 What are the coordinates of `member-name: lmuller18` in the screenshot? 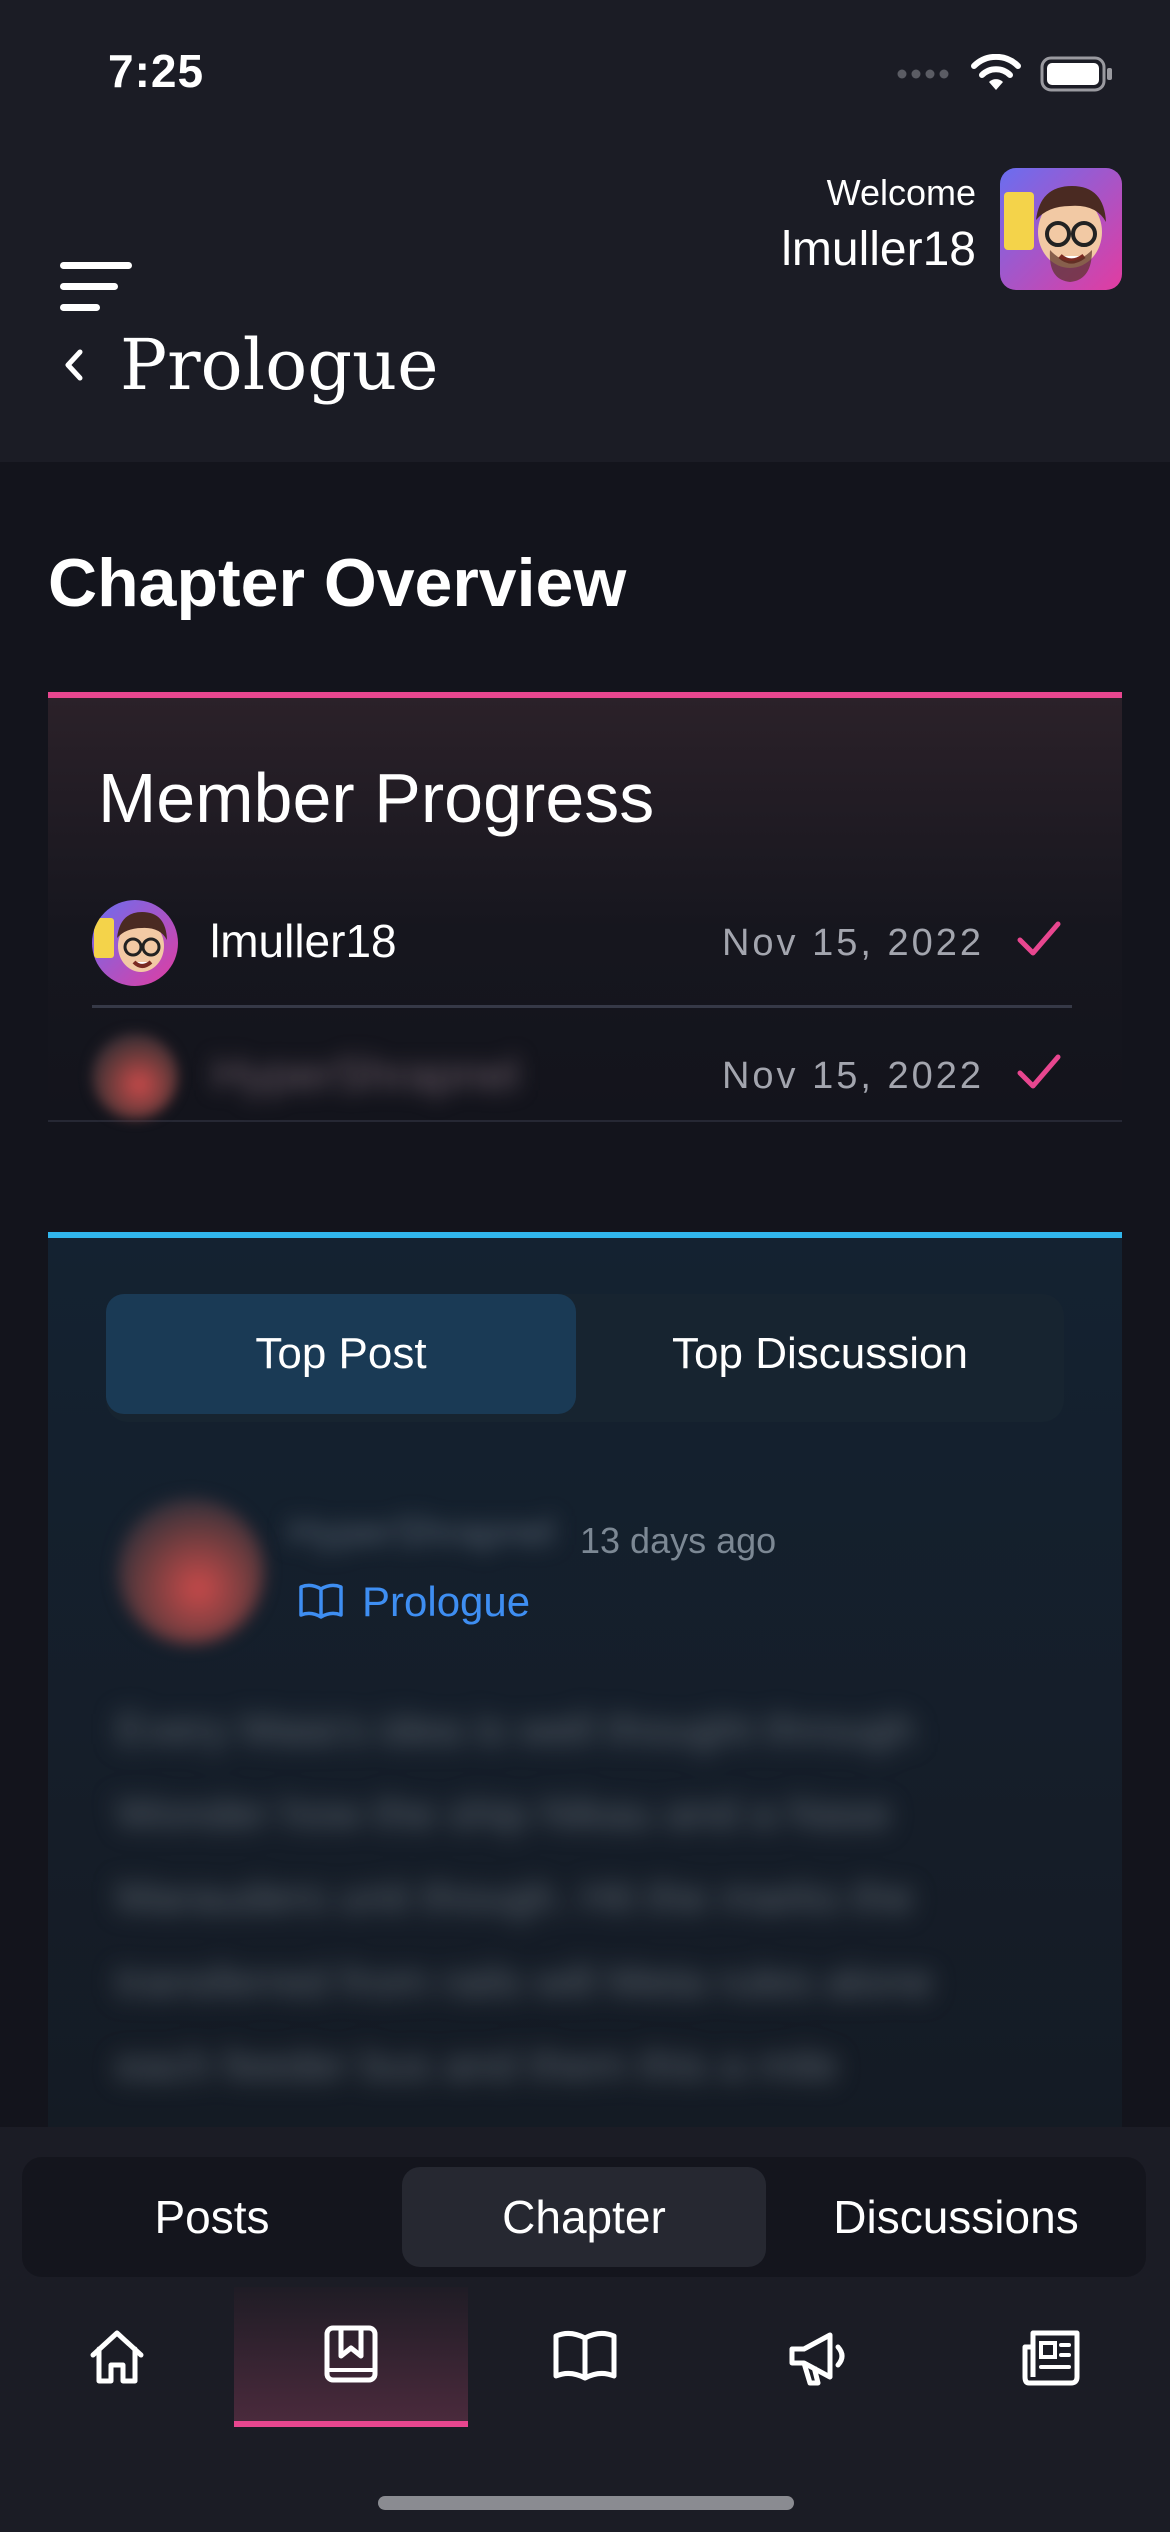 It's located at (303, 941).